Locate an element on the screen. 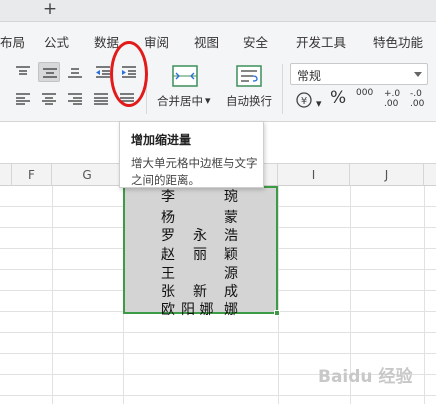 This screenshot has height=404, width=436. cell-text: 赵 is located at coordinates (168, 255).